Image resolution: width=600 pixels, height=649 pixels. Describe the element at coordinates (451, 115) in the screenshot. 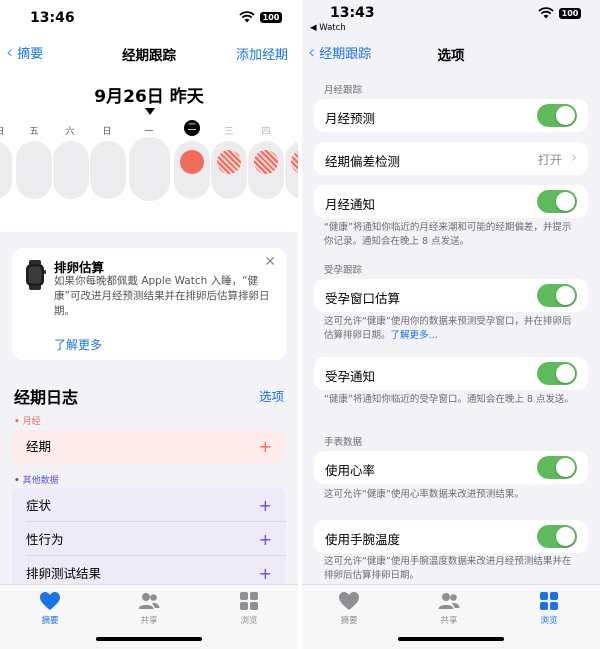

I see `period-prediction-row: 月经预测` at that location.